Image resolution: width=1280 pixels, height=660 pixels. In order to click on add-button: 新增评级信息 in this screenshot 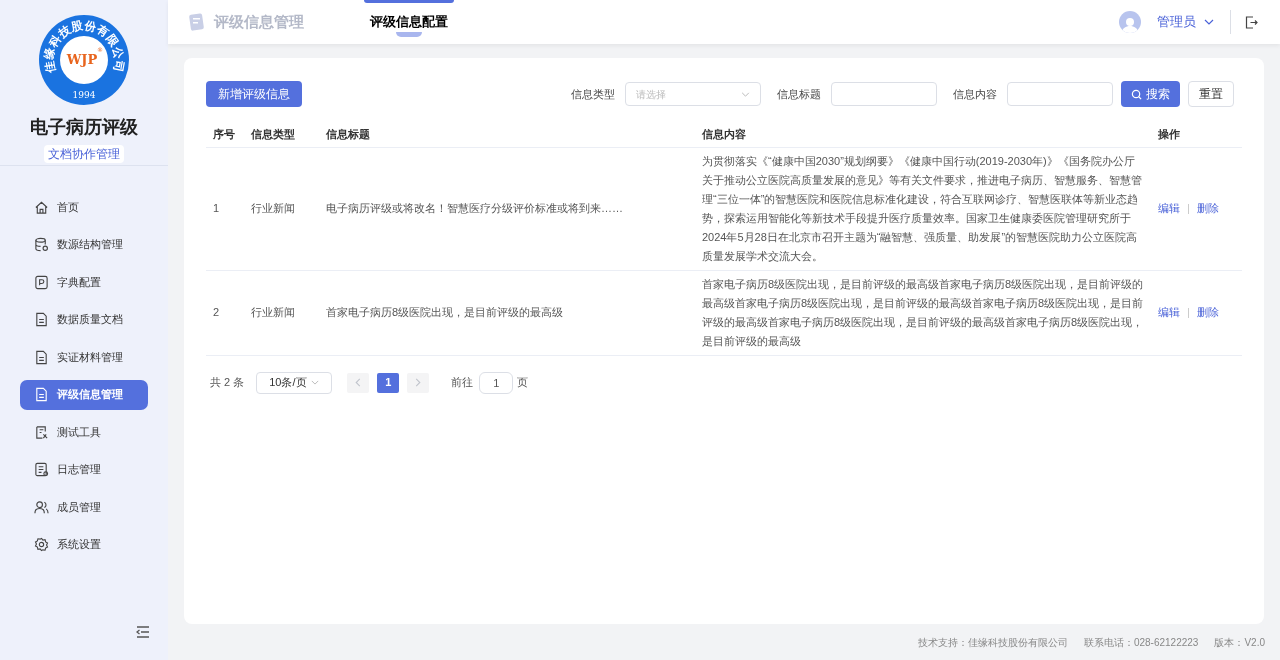, I will do `click(254, 94)`.